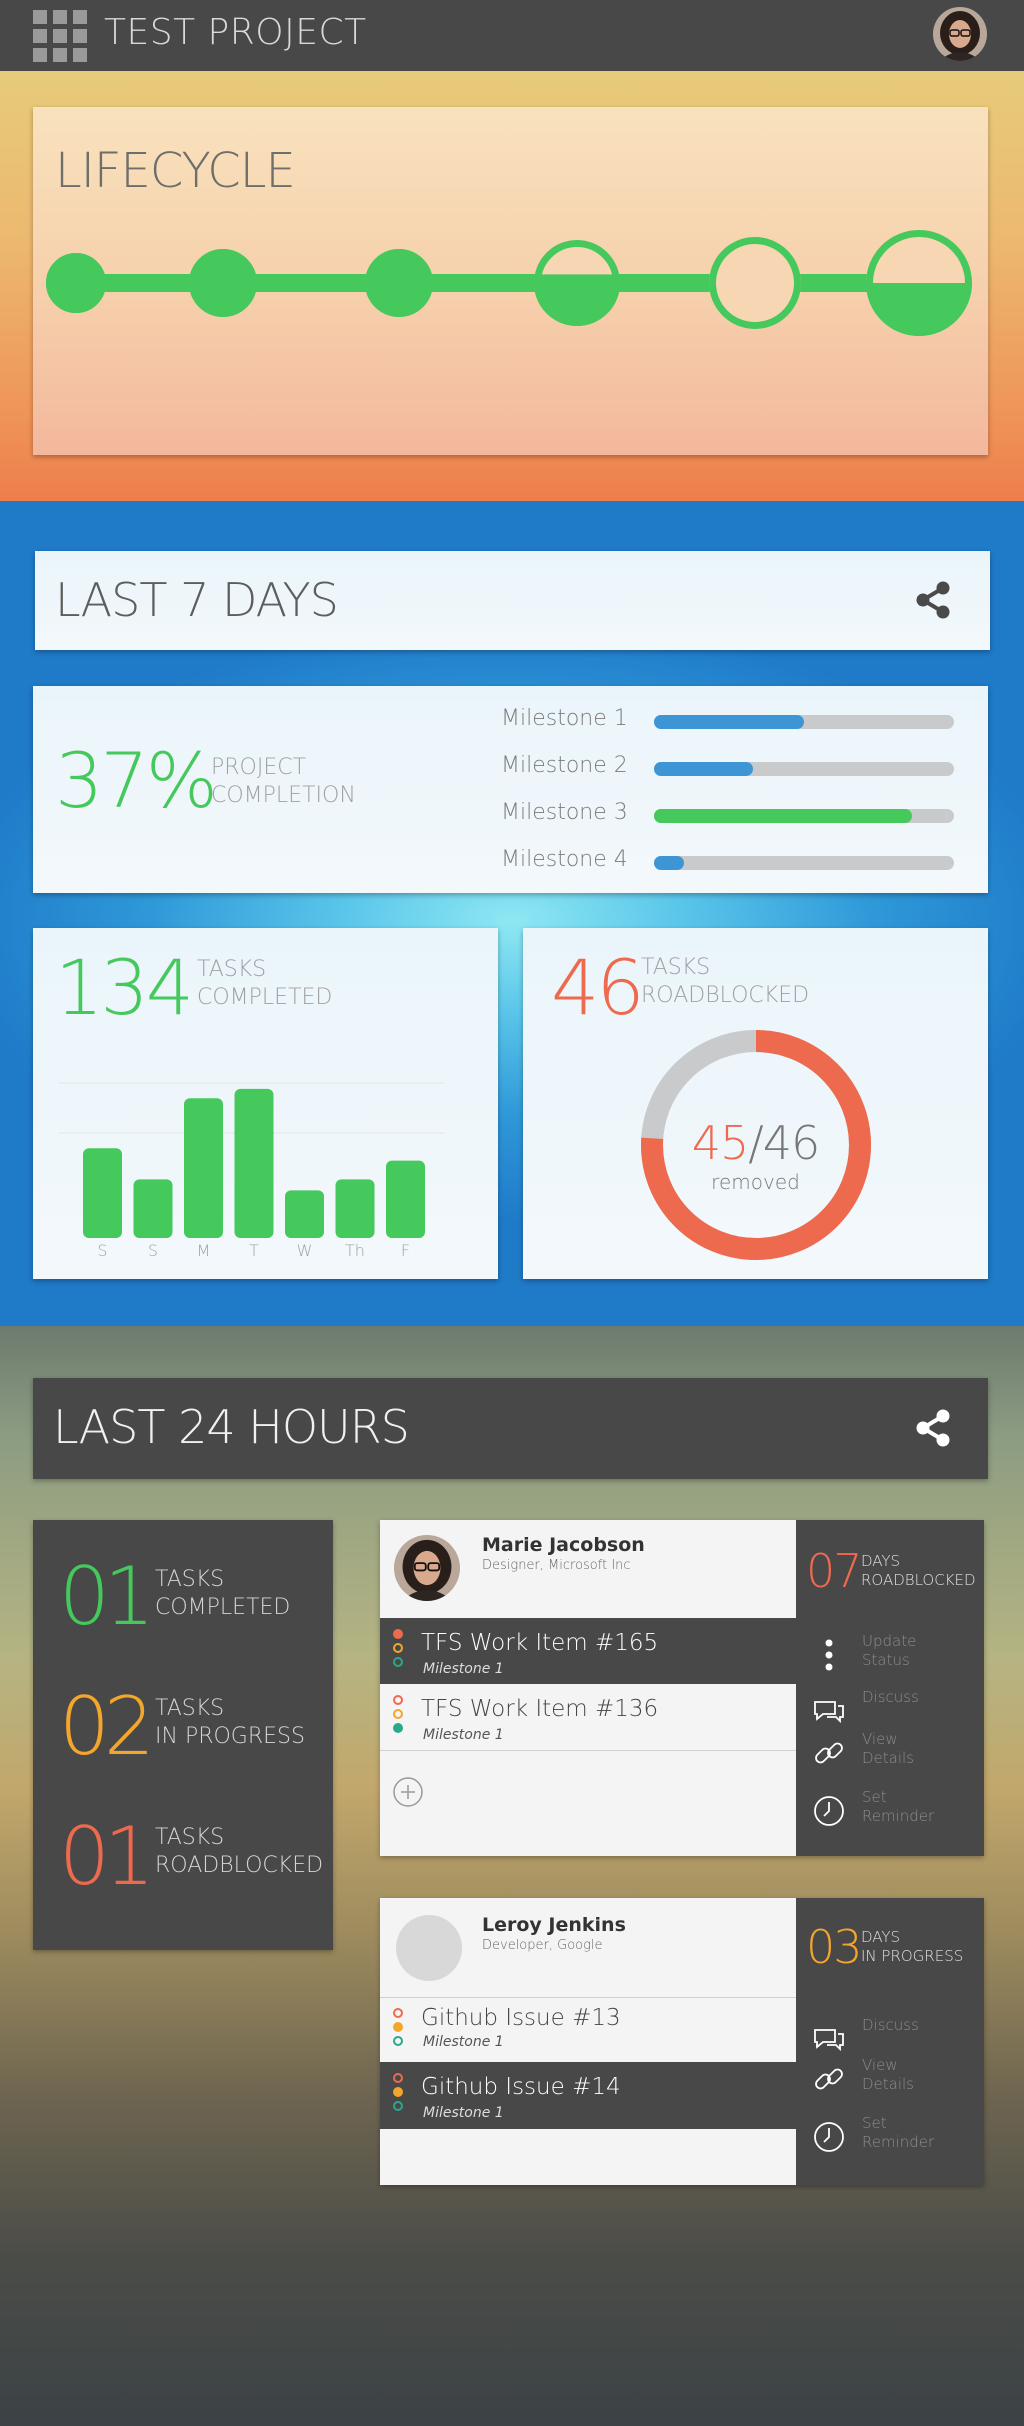 This screenshot has height=2426, width=1024. I want to click on work-item: Github Issue #14 Milestone 1, so click(588, 2095).